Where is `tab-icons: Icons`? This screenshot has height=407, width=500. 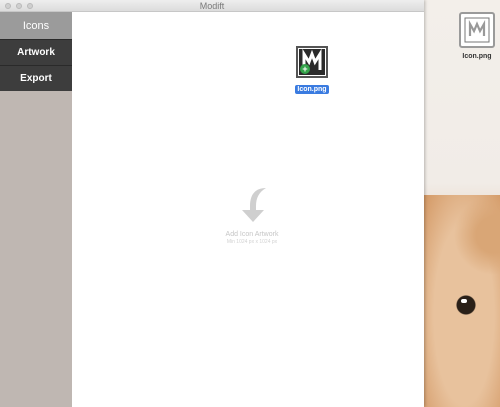
tab-icons: Icons is located at coordinates (36, 25).